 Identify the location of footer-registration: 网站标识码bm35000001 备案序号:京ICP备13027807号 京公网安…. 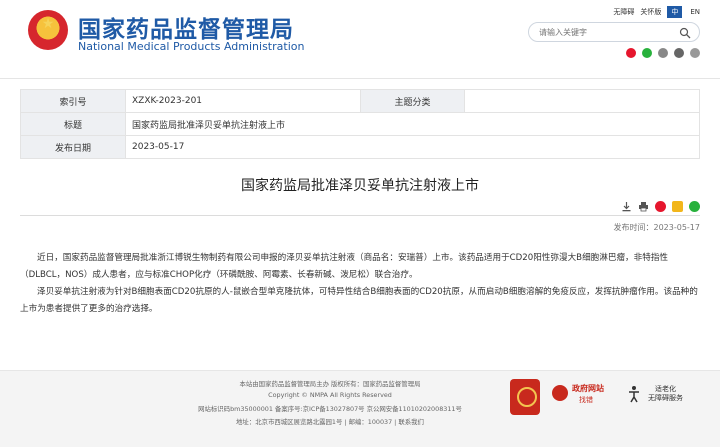
(330, 408).